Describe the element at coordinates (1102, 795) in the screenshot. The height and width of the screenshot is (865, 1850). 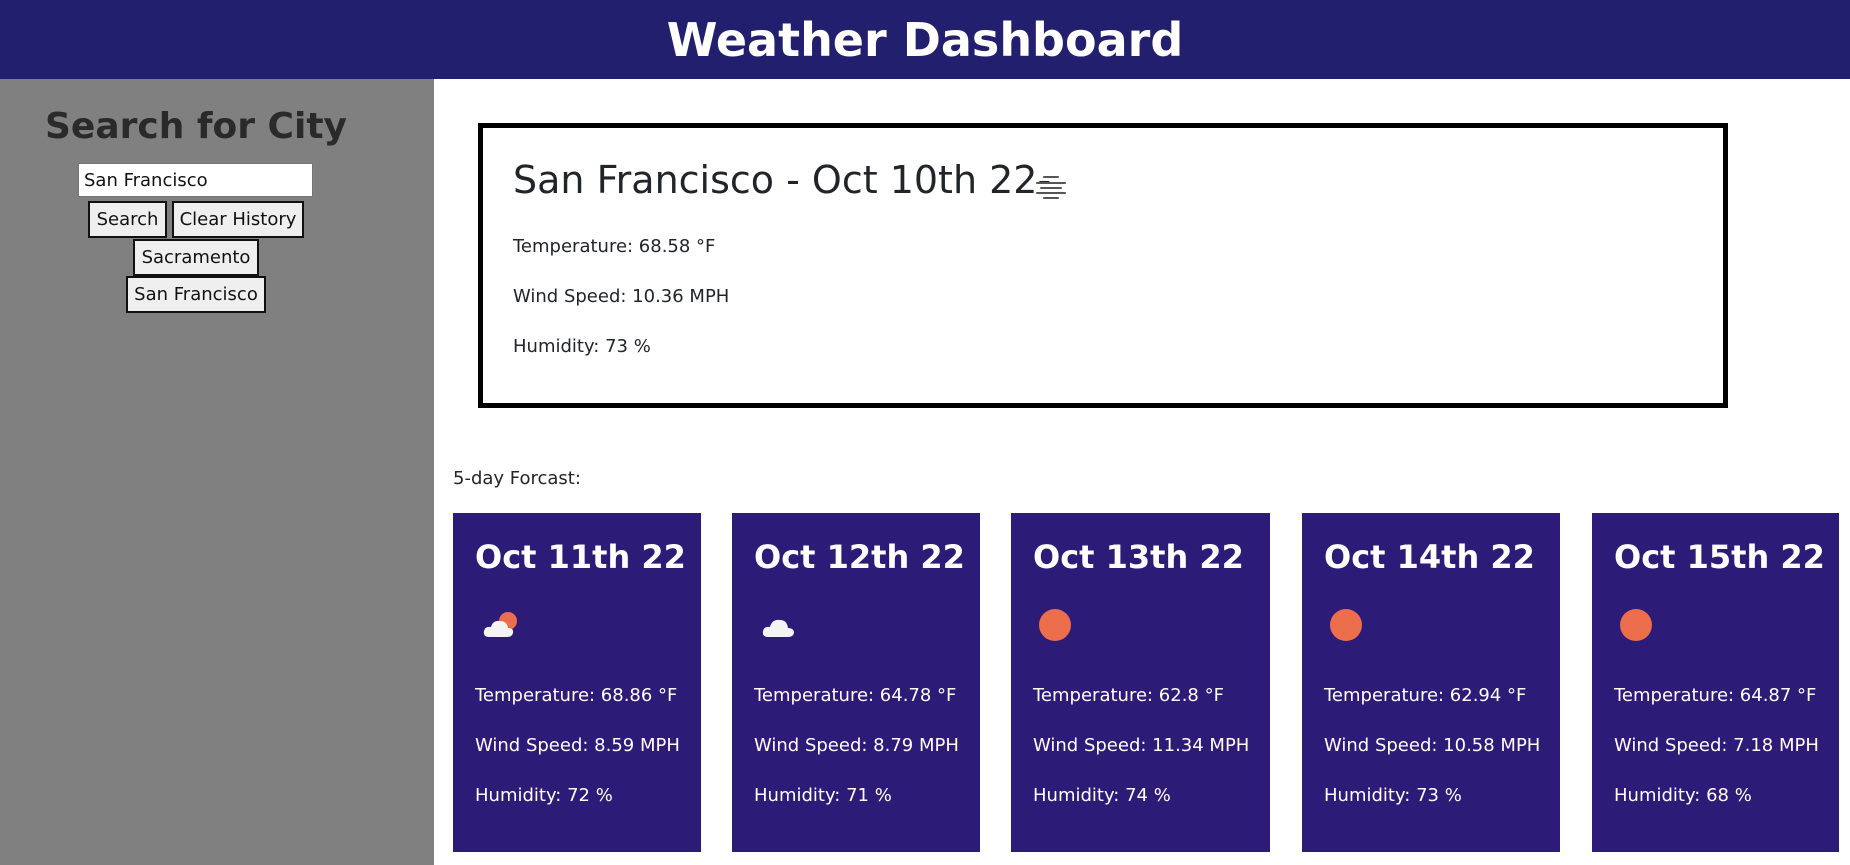
I see `forecast-humidity: Humidity: 74 %` at that location.